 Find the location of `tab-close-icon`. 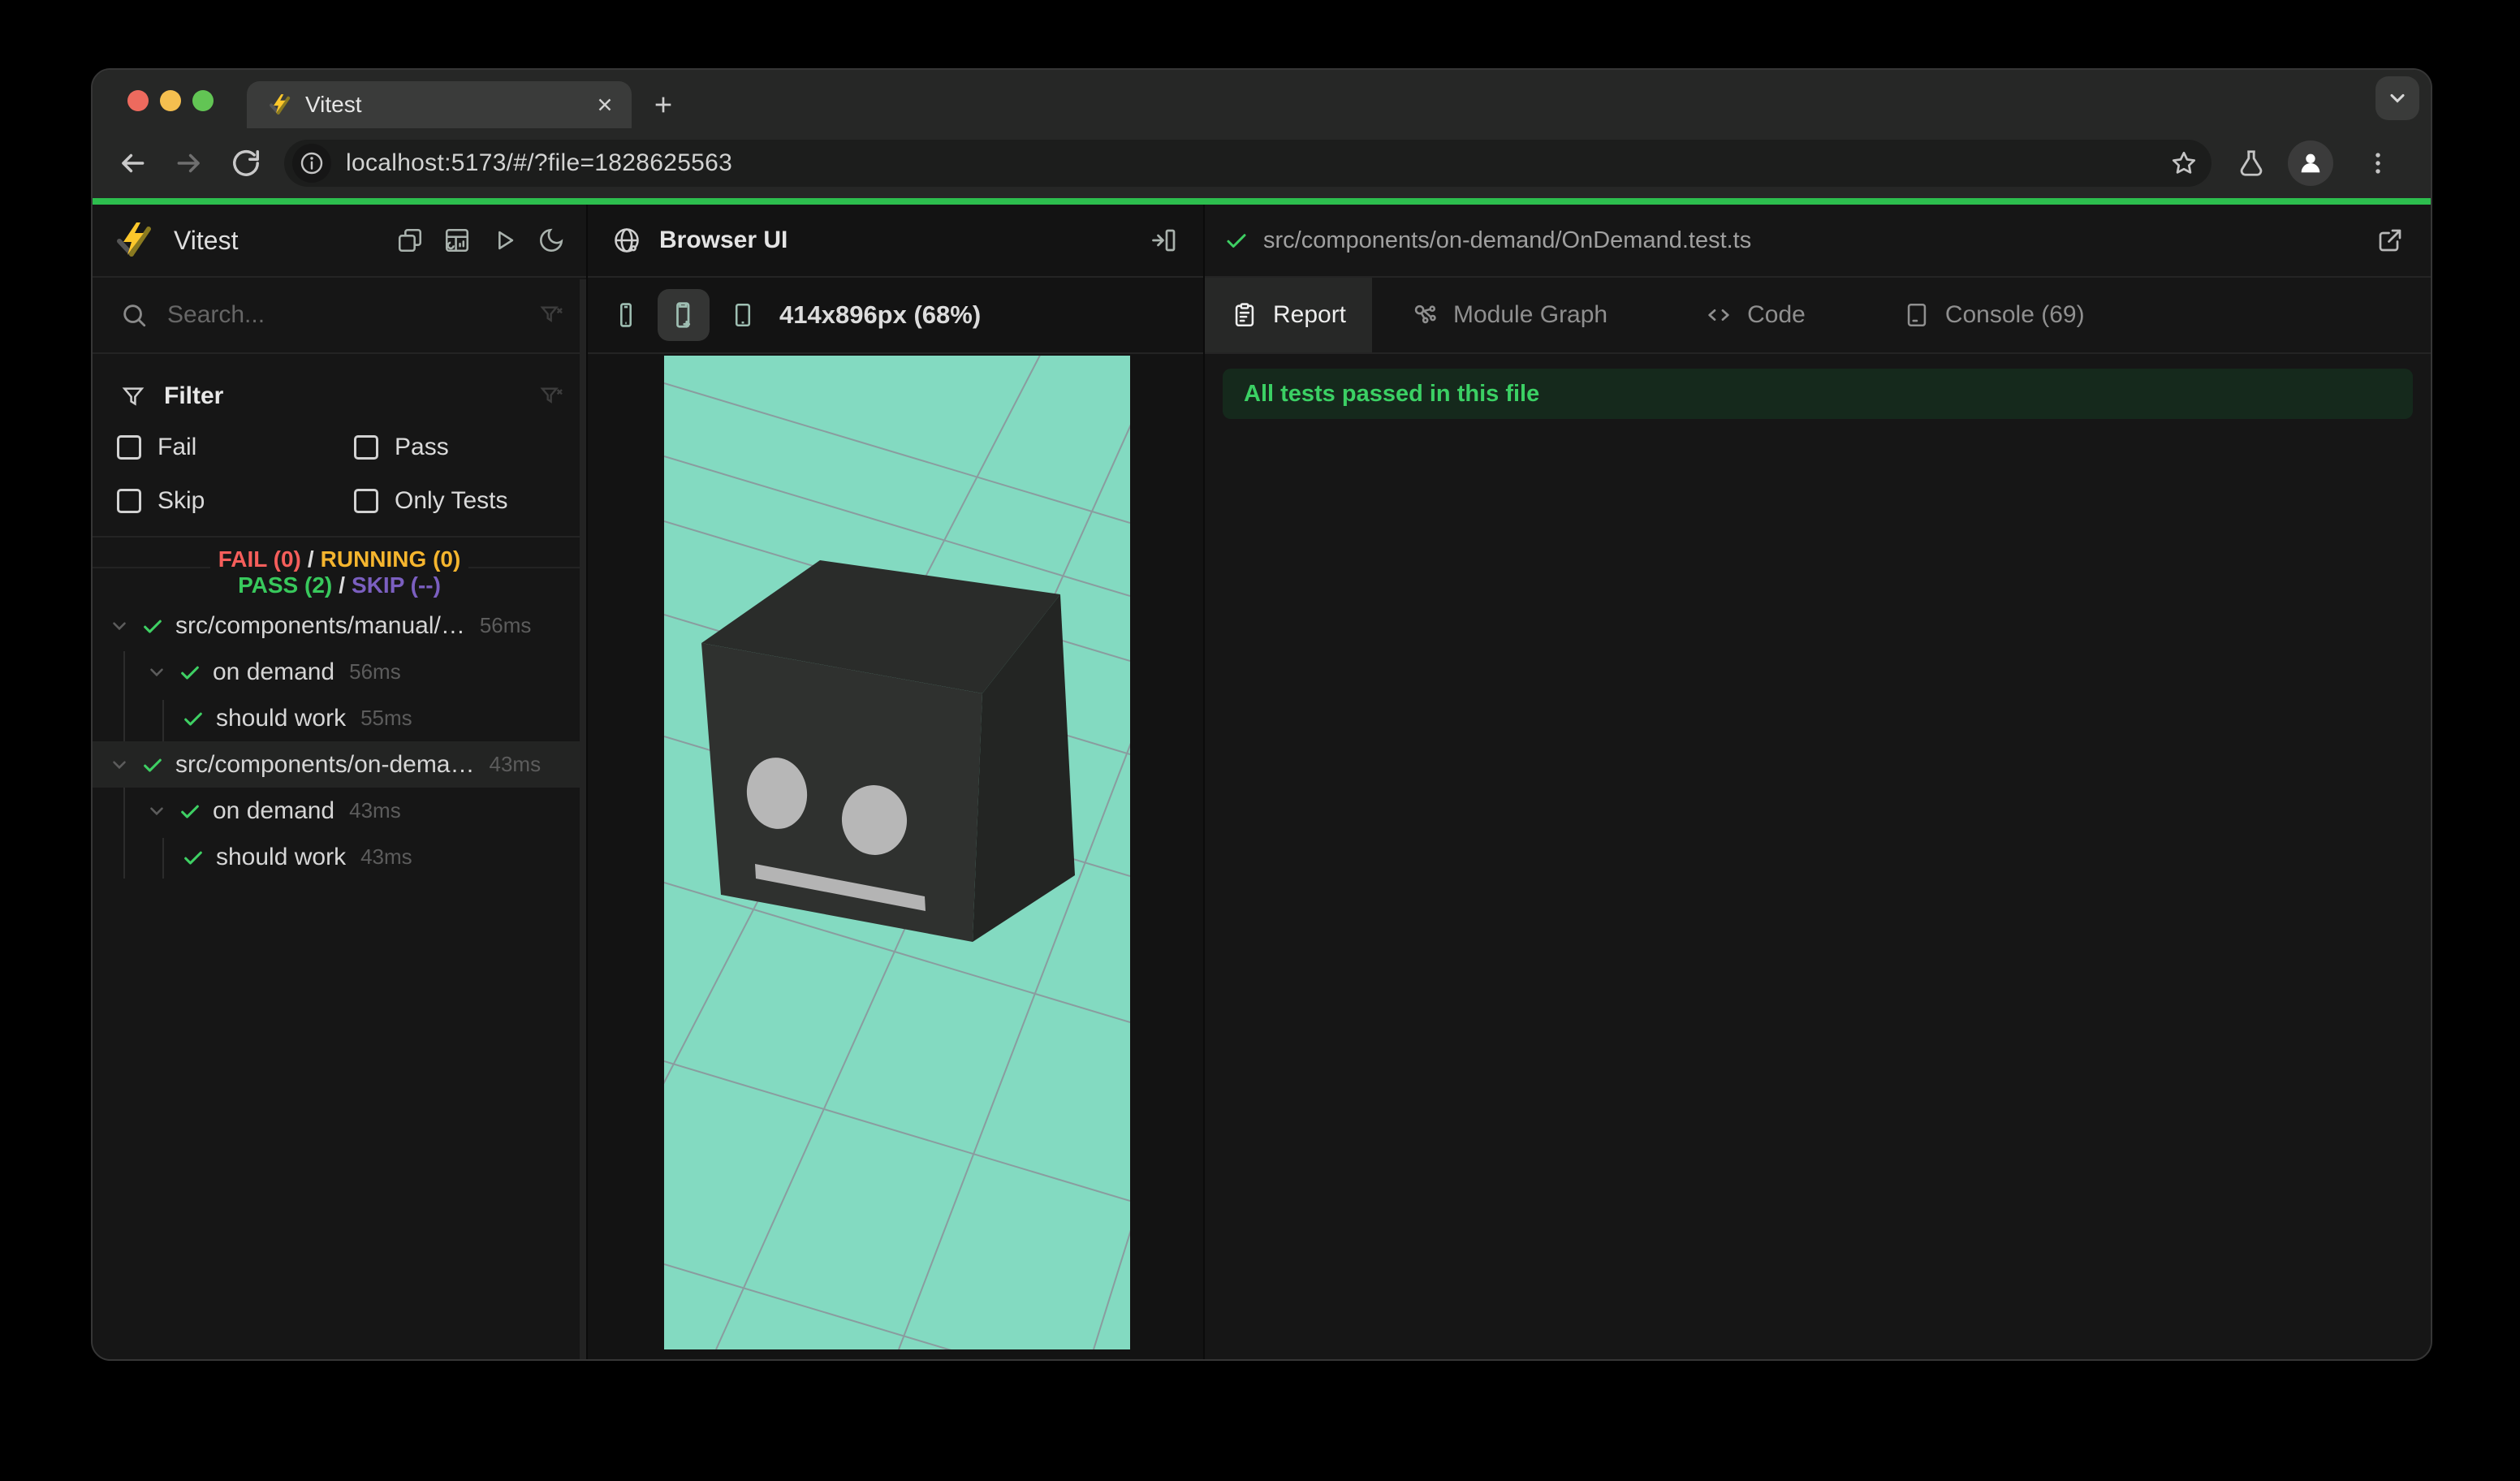

tab-close-icon is located at coordinates (604, 105).